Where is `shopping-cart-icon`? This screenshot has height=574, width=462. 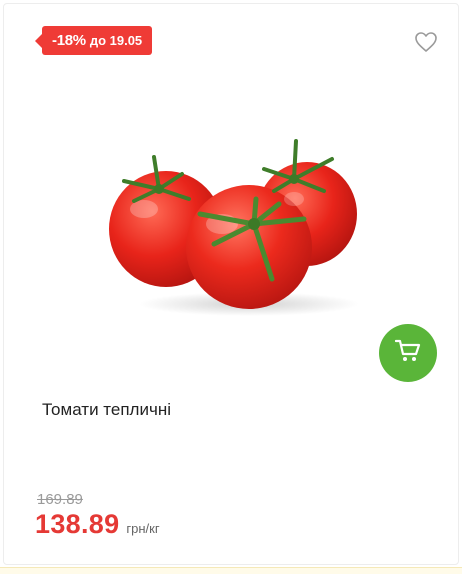 shopping-cart-icon is located at coordinates (407, 353).